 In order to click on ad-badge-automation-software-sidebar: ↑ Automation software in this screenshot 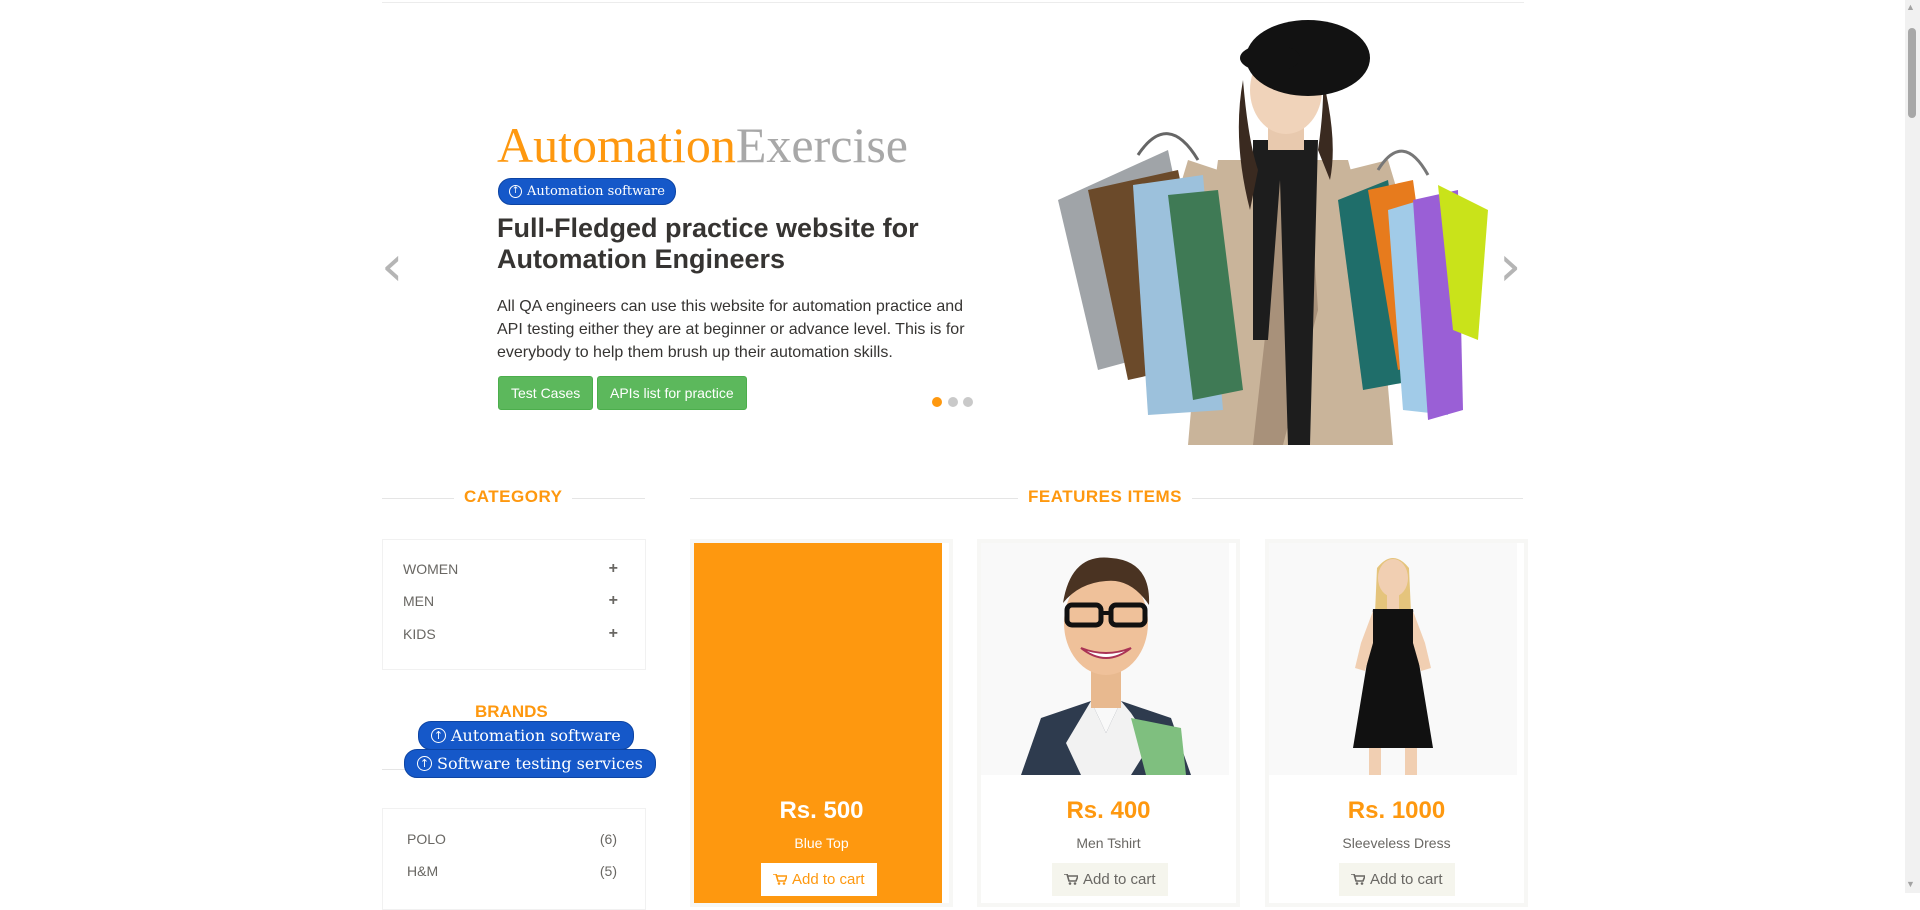, I will do `click(526, 735)`.